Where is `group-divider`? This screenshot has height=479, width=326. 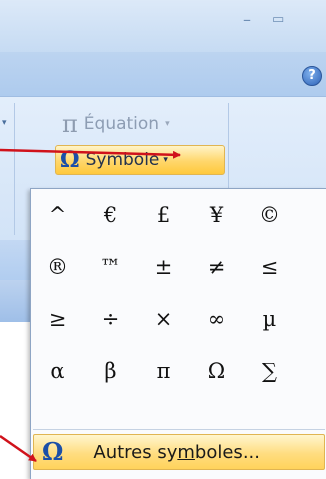
group-divider is located at coordinates (14, 169).